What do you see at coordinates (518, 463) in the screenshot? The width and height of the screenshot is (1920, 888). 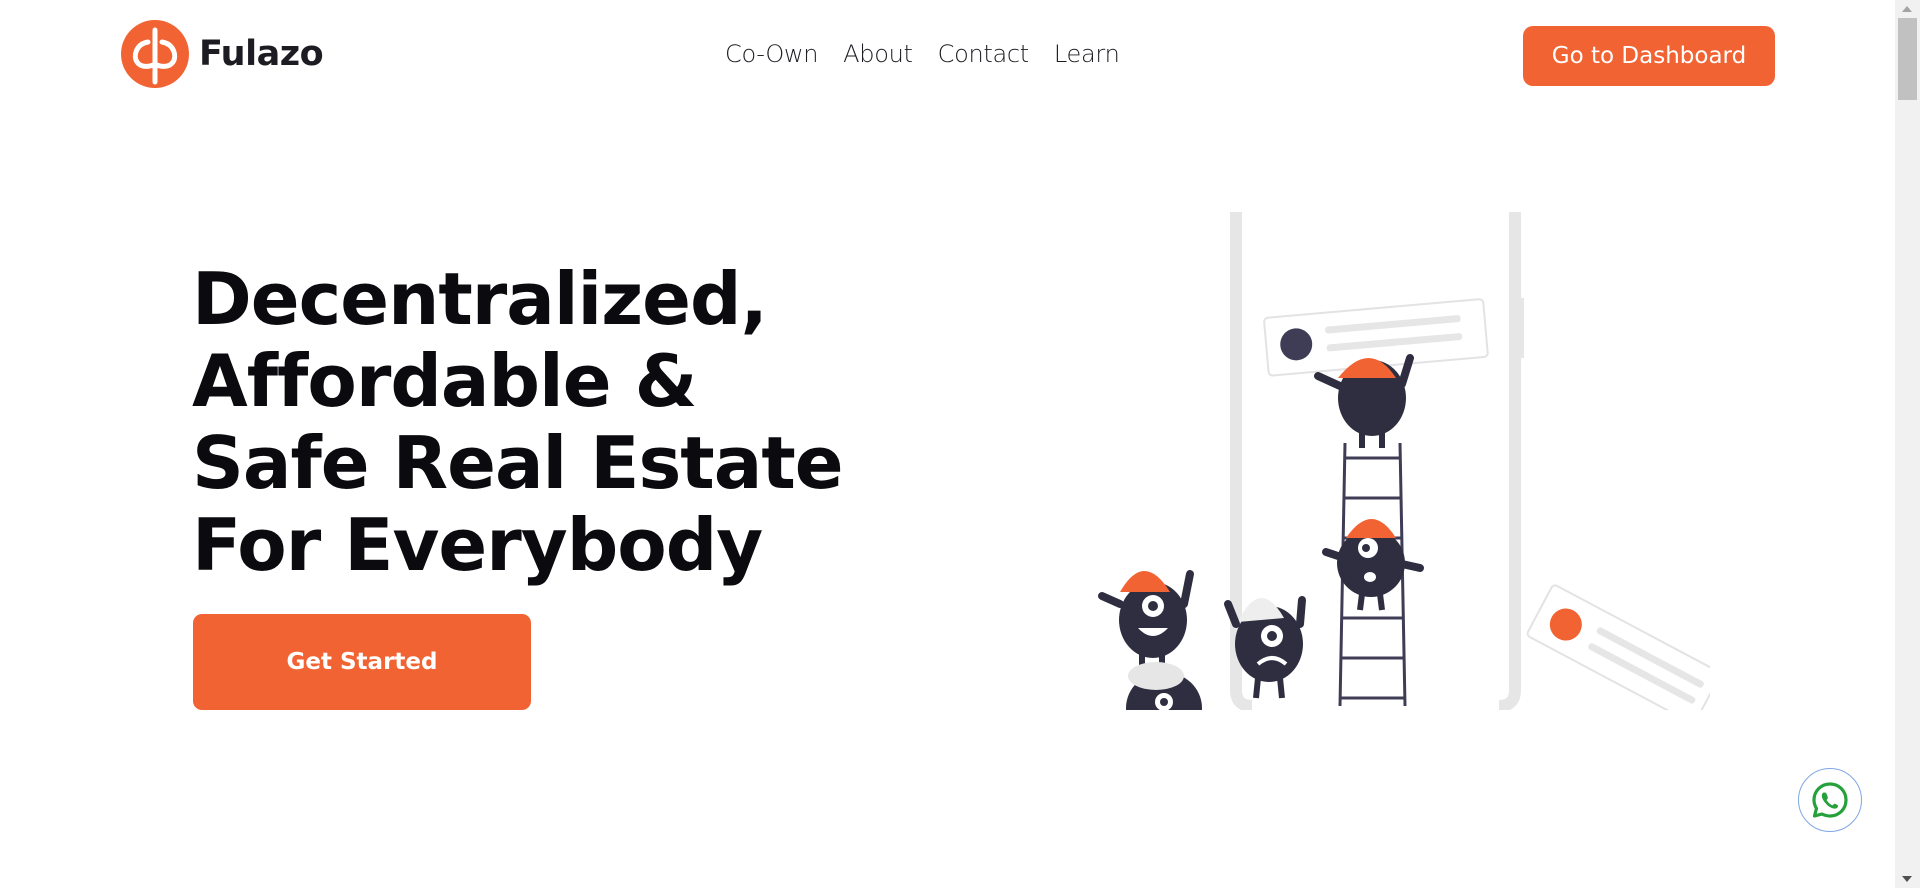 I see `hero-title-line: Safe Real Estate` at bounding box center [518, 463].